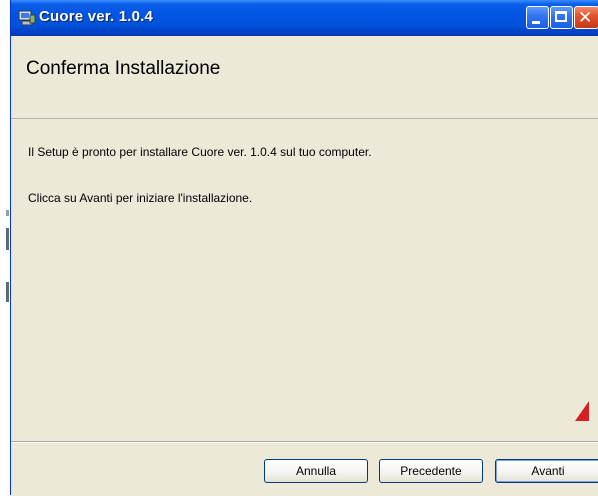 The height and width of the screenshot is (496, 598). I want to click on minimize-icon, so click(536, 22).